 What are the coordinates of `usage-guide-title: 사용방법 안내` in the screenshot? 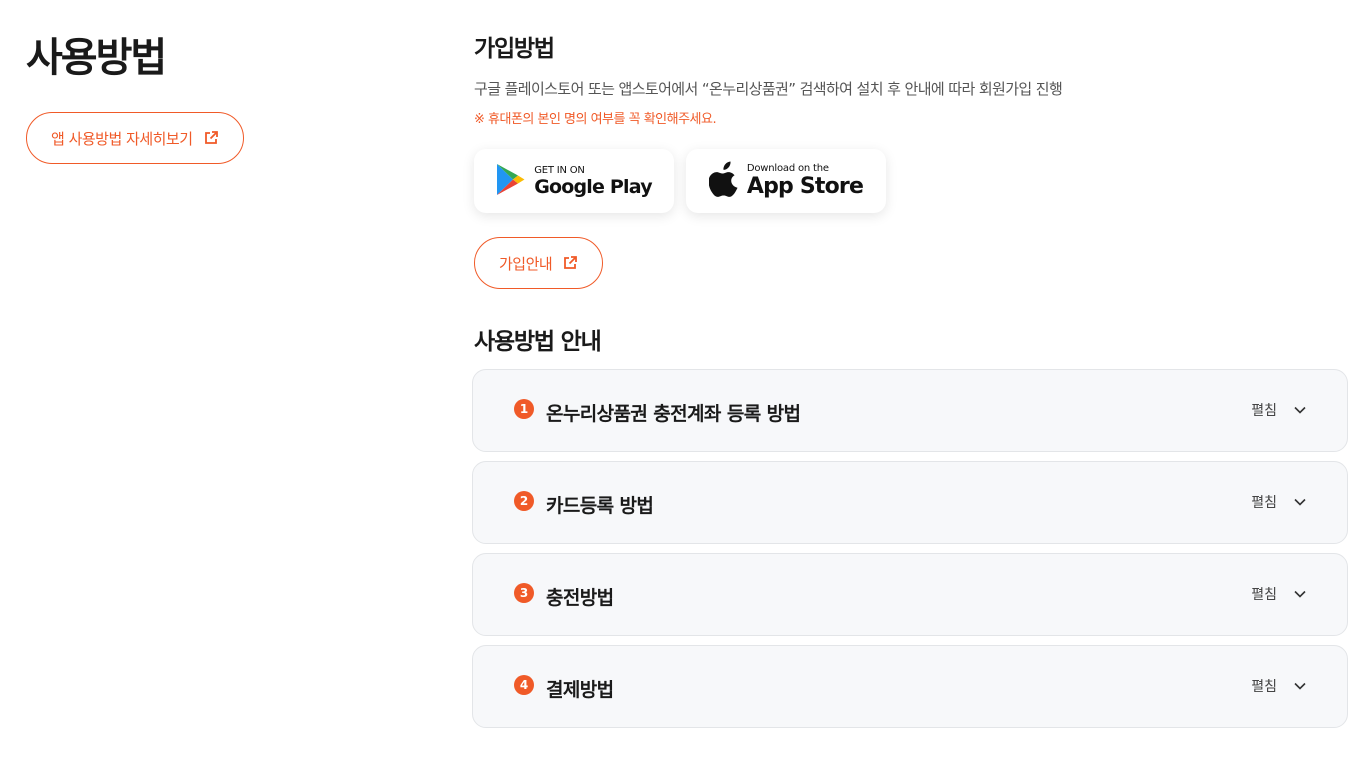 It's located at (538, 342).